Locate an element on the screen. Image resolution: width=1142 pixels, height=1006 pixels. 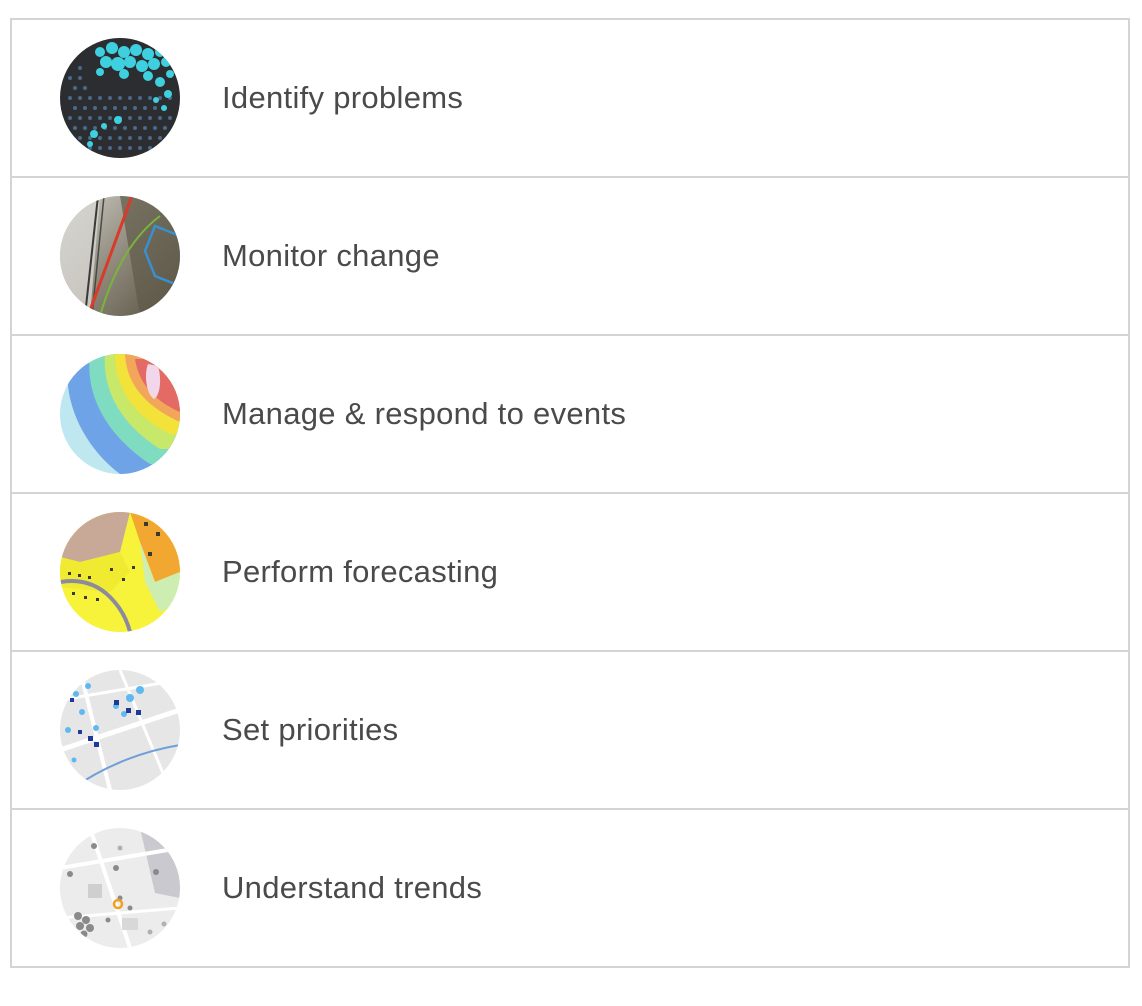
item-label: Monitor change is located at coordinates (331, 255).